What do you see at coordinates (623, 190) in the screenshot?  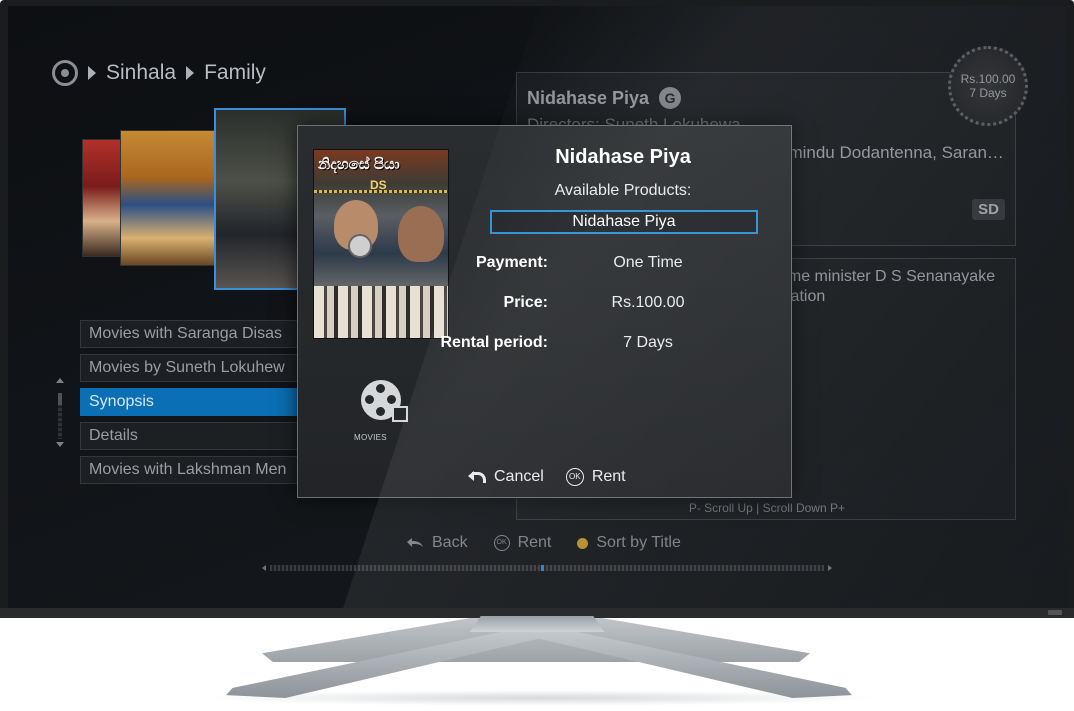 I see `available-products-label: Available Products:` at bounding box center [623, 190].